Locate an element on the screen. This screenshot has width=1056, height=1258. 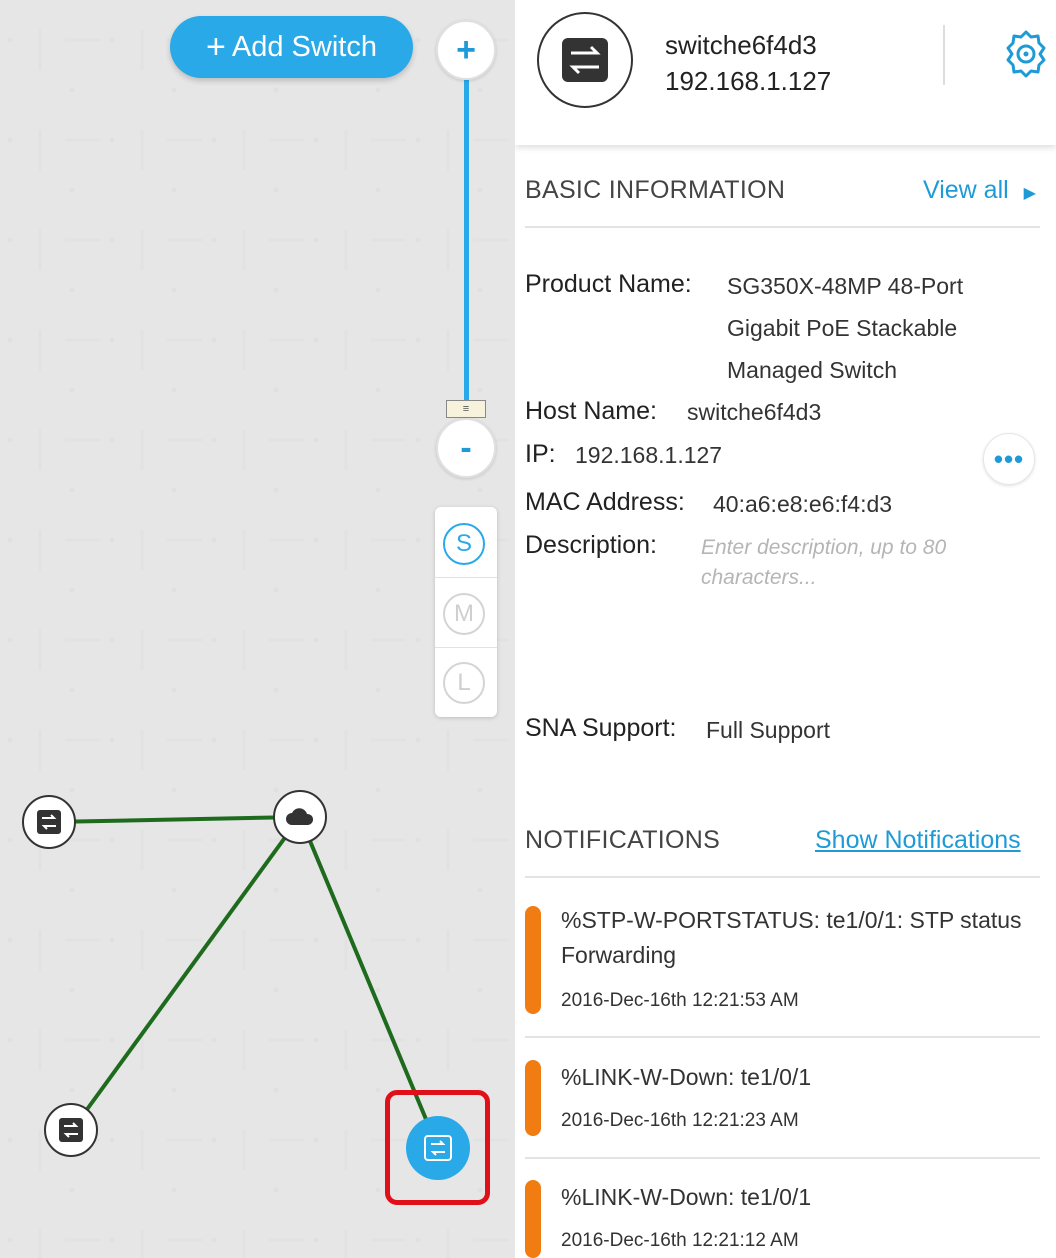
notification-time: 2016-Dec-16th 12:21:12 AM is located at coordinates (680, 1240).